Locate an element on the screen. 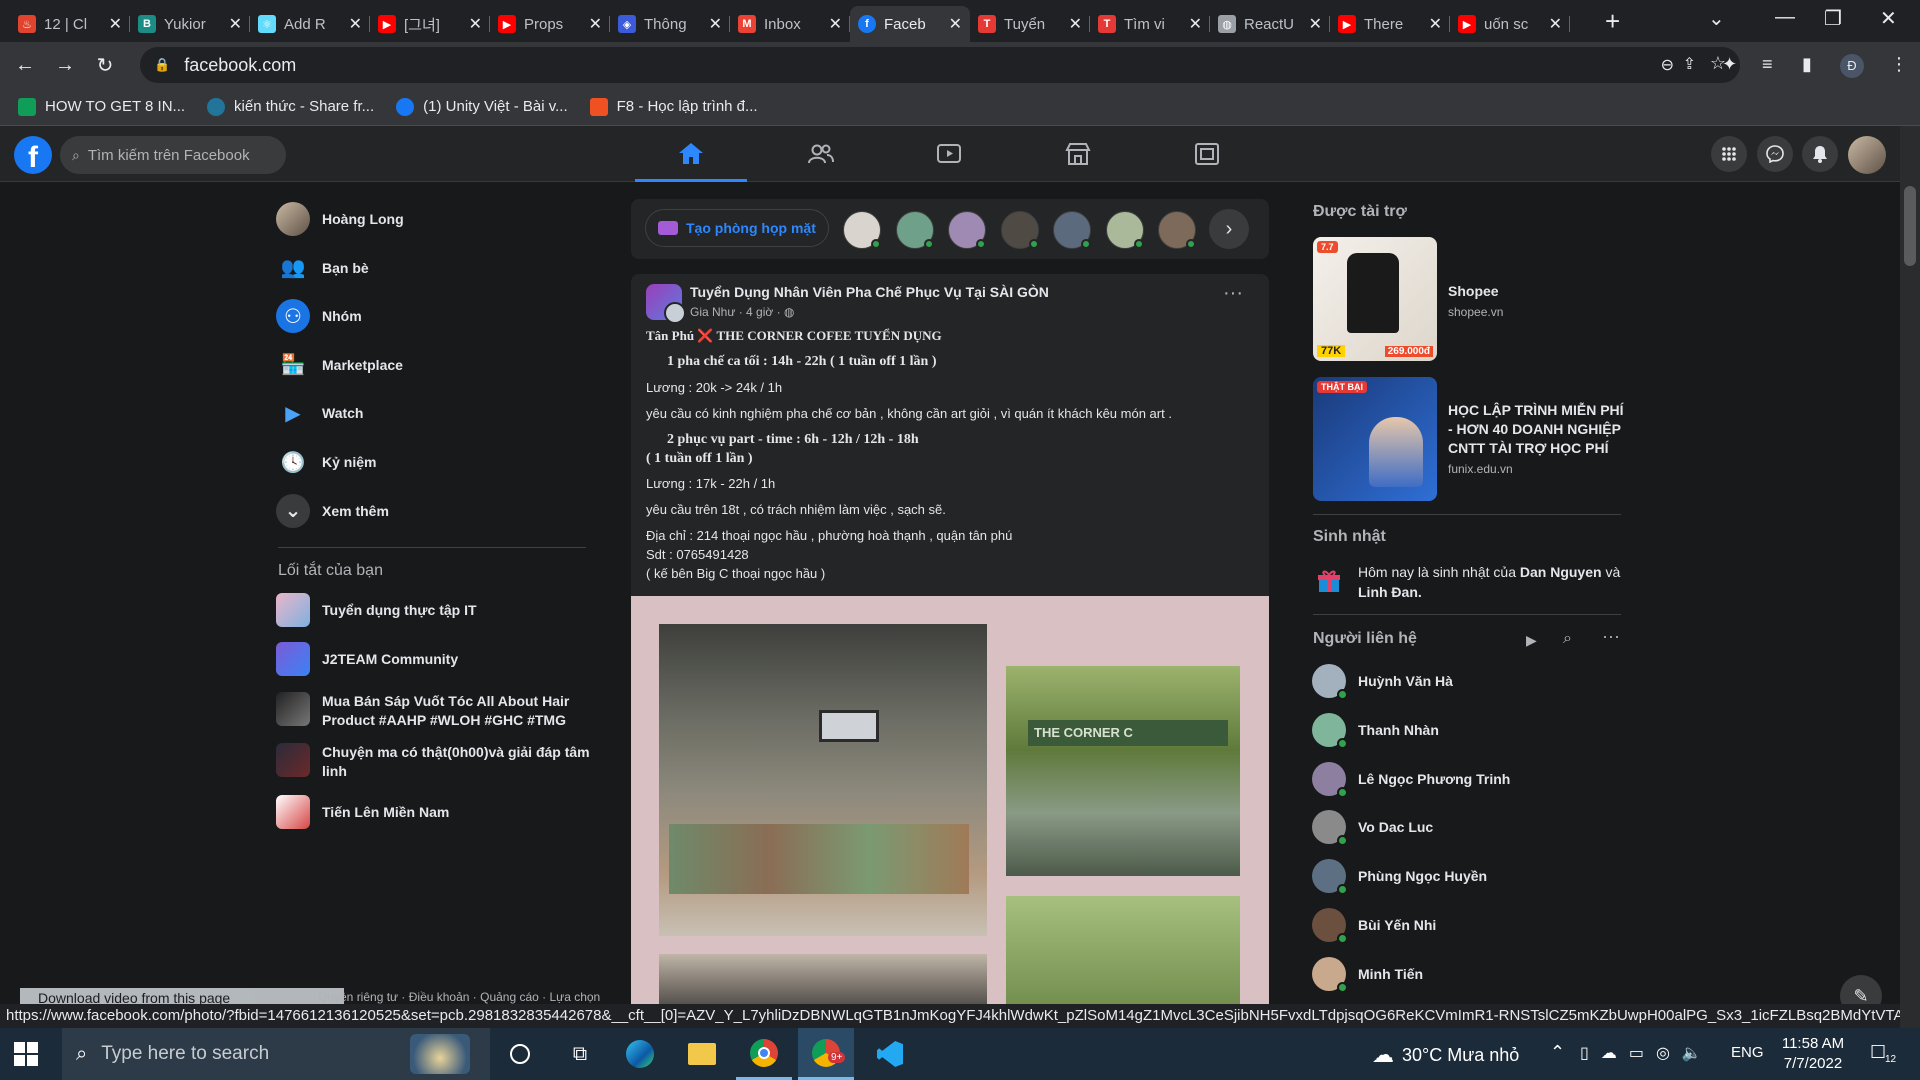 Image resolution: width=1920 pixels, height=1080 pixels. birthday-name-1: Dan Nguyen is located at coordinates (1561, 572).